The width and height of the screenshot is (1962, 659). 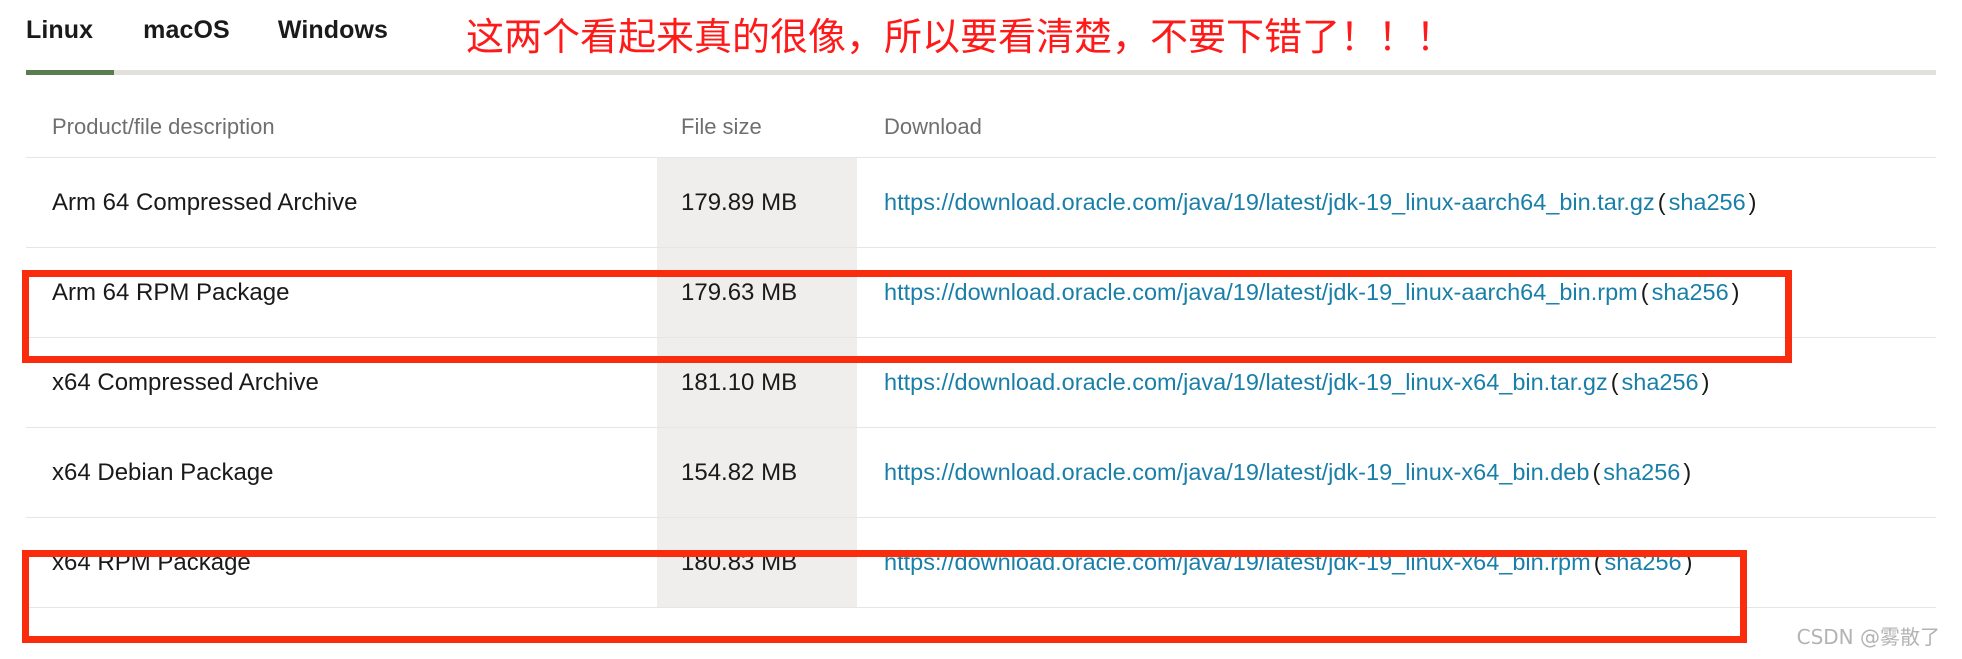 I want to click on cell-filesize: 181.10 MB, so click(x=757, y=382).